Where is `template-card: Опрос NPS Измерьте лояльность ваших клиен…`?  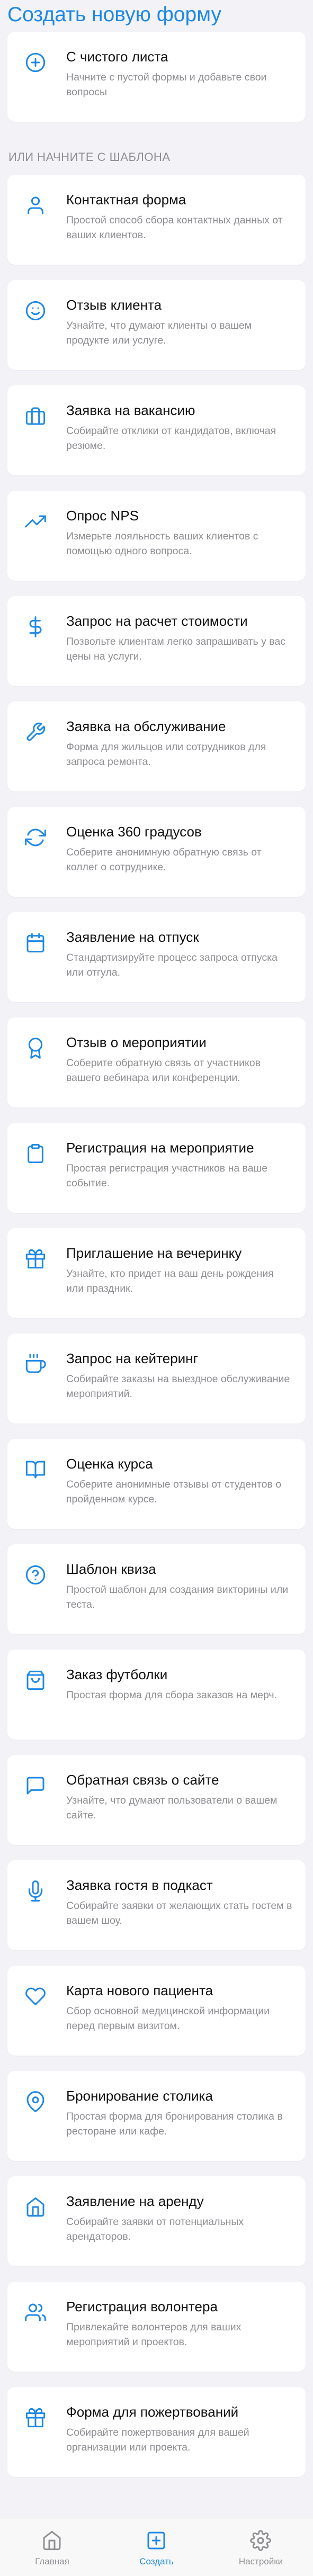
template-card: Опрос NPS Измерьте лояльность ваших клиен… is located at coordinates (156, 536).